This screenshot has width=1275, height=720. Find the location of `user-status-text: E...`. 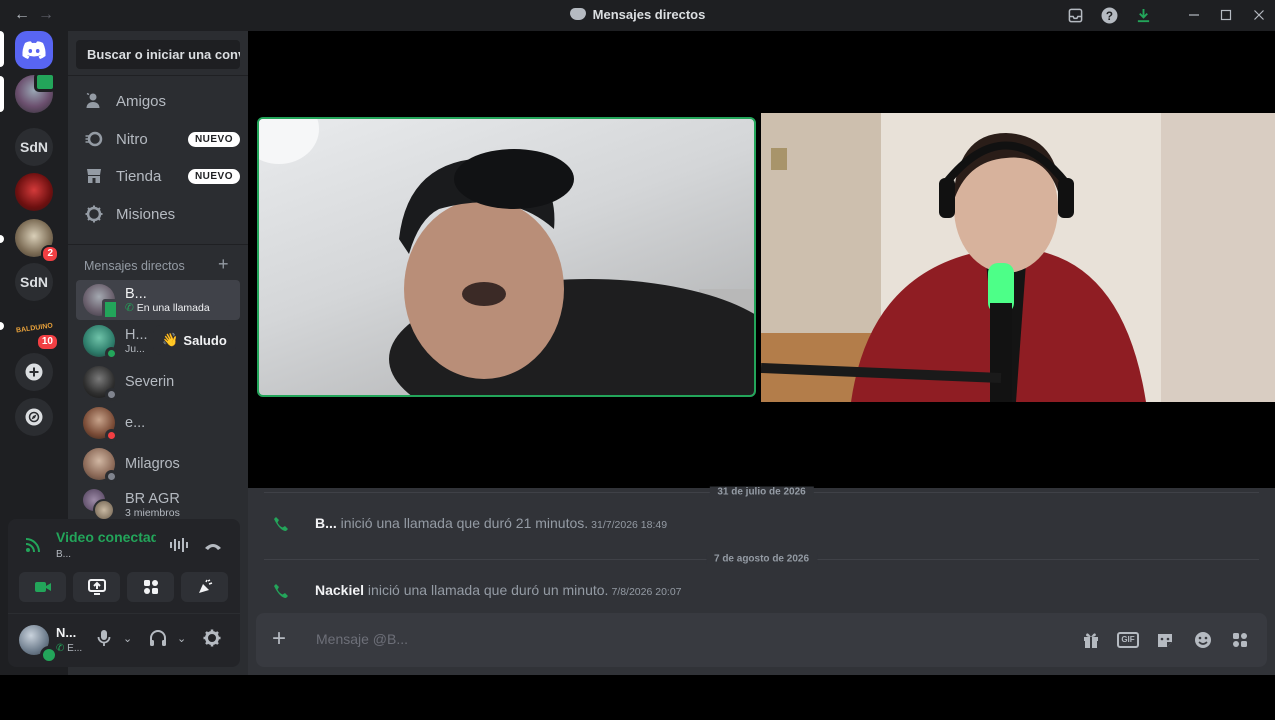

user-status-text: E... is located at coordinates (75, 648).